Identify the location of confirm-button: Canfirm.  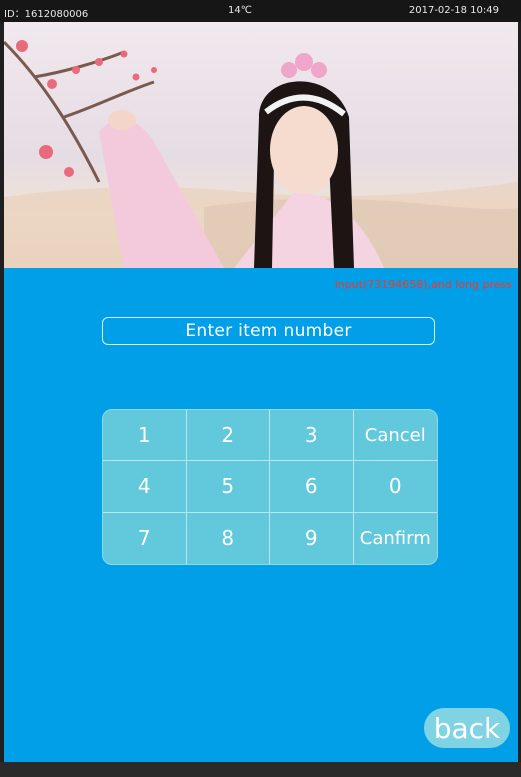
(396, 538).